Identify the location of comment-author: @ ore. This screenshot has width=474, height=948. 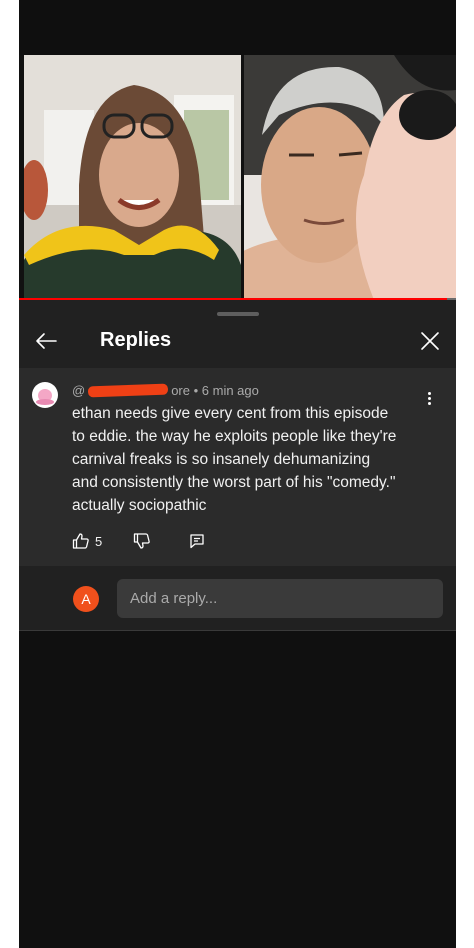
(131, 390).